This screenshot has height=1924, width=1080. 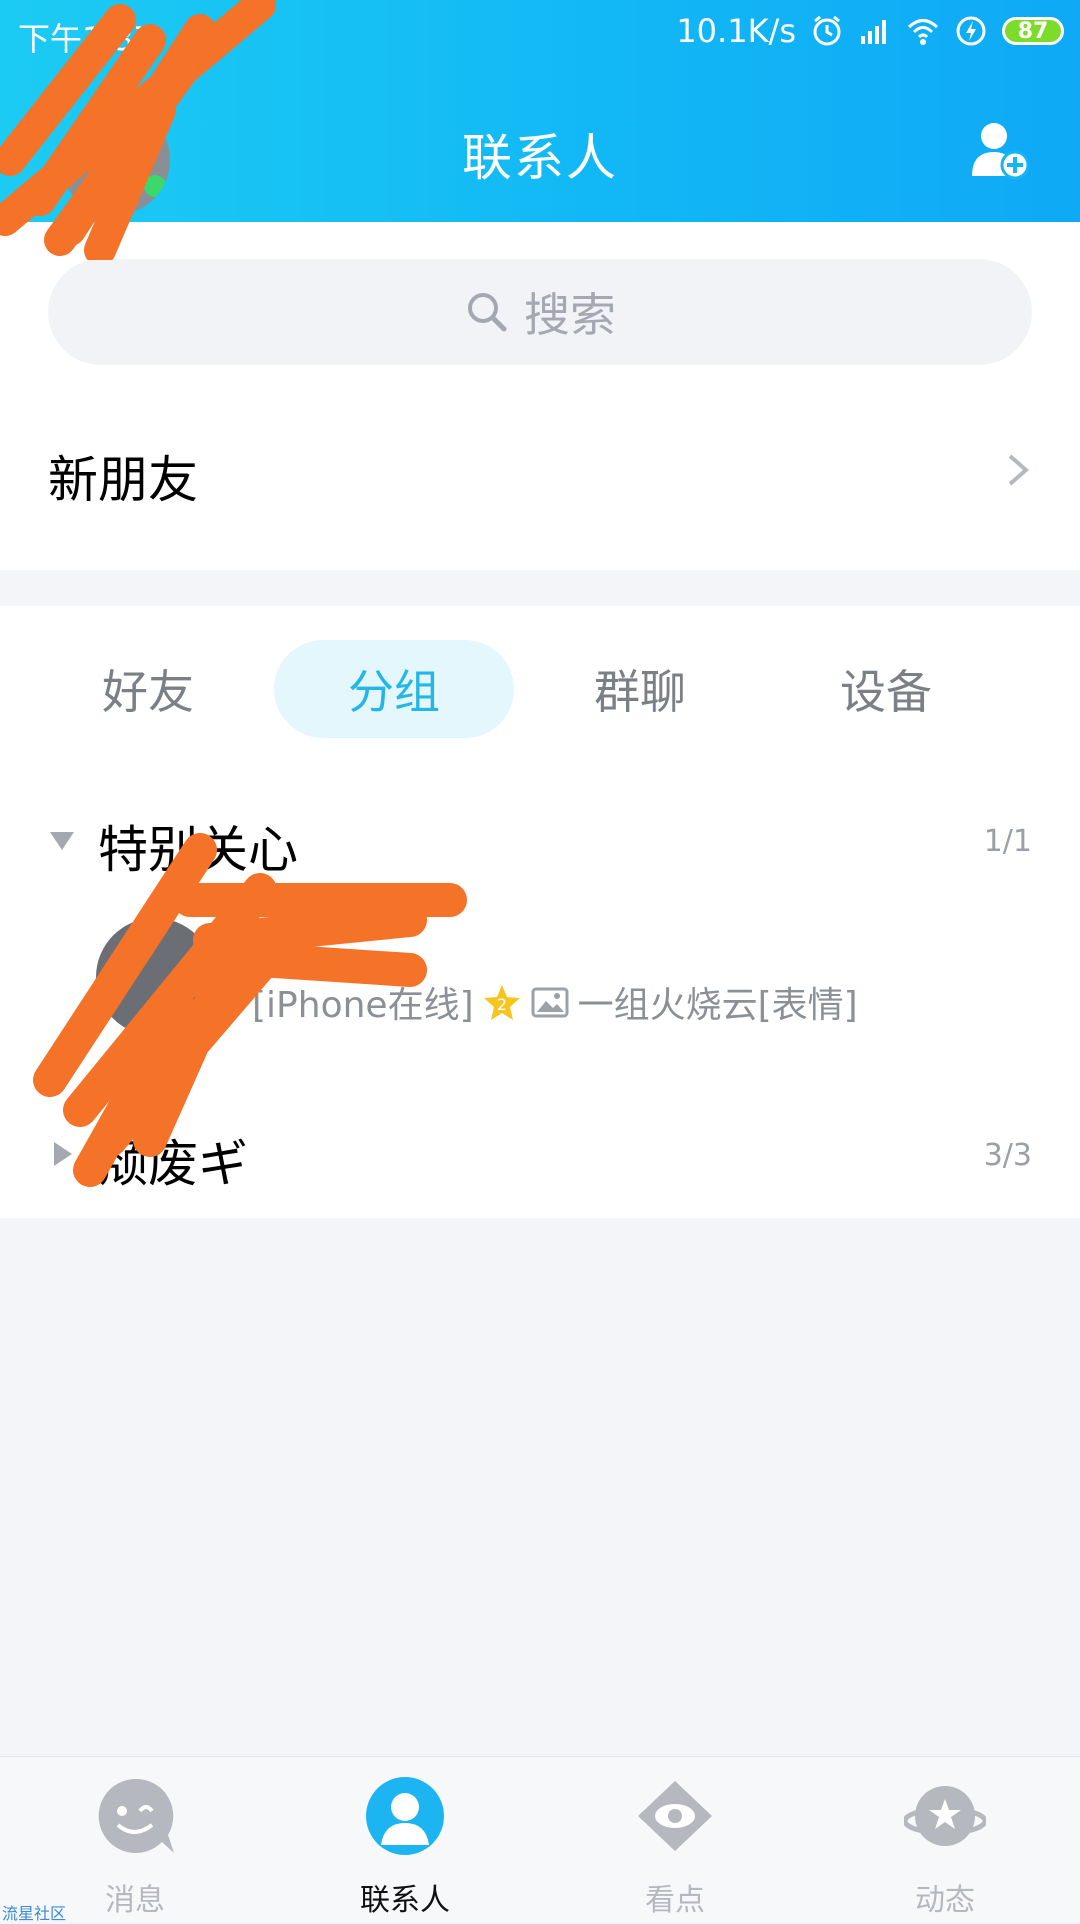 What do you see at coordinates (736, 31) in the screenshot?
I see `net-speed: 10.1K/s` at bounding box center [736, 31].